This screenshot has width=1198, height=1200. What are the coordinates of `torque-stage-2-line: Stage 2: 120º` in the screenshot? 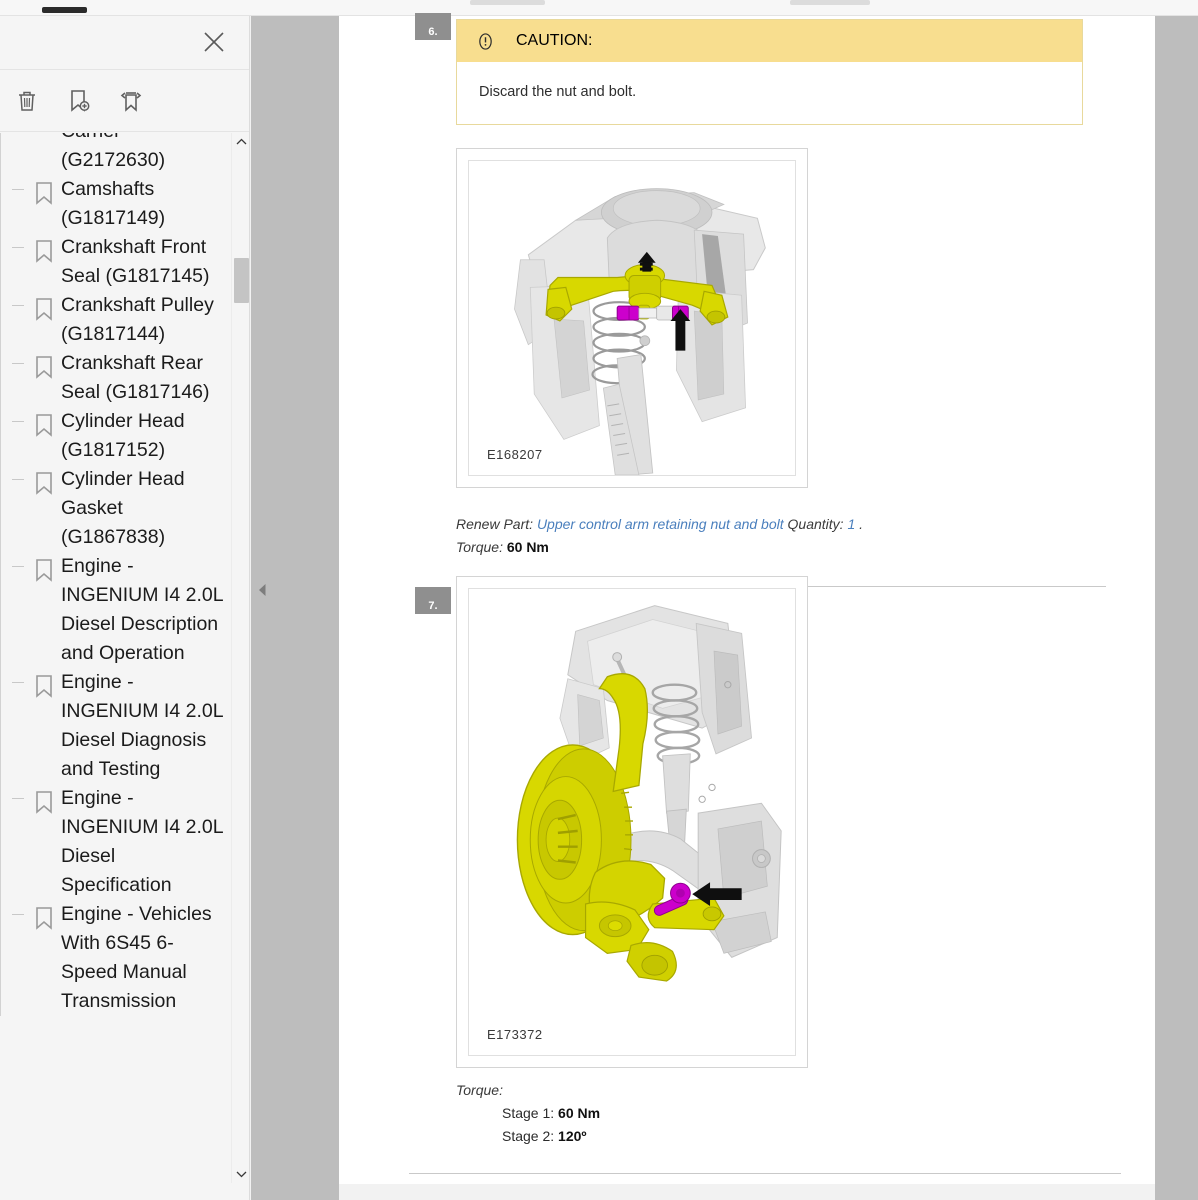 It's located at (796, 1136).